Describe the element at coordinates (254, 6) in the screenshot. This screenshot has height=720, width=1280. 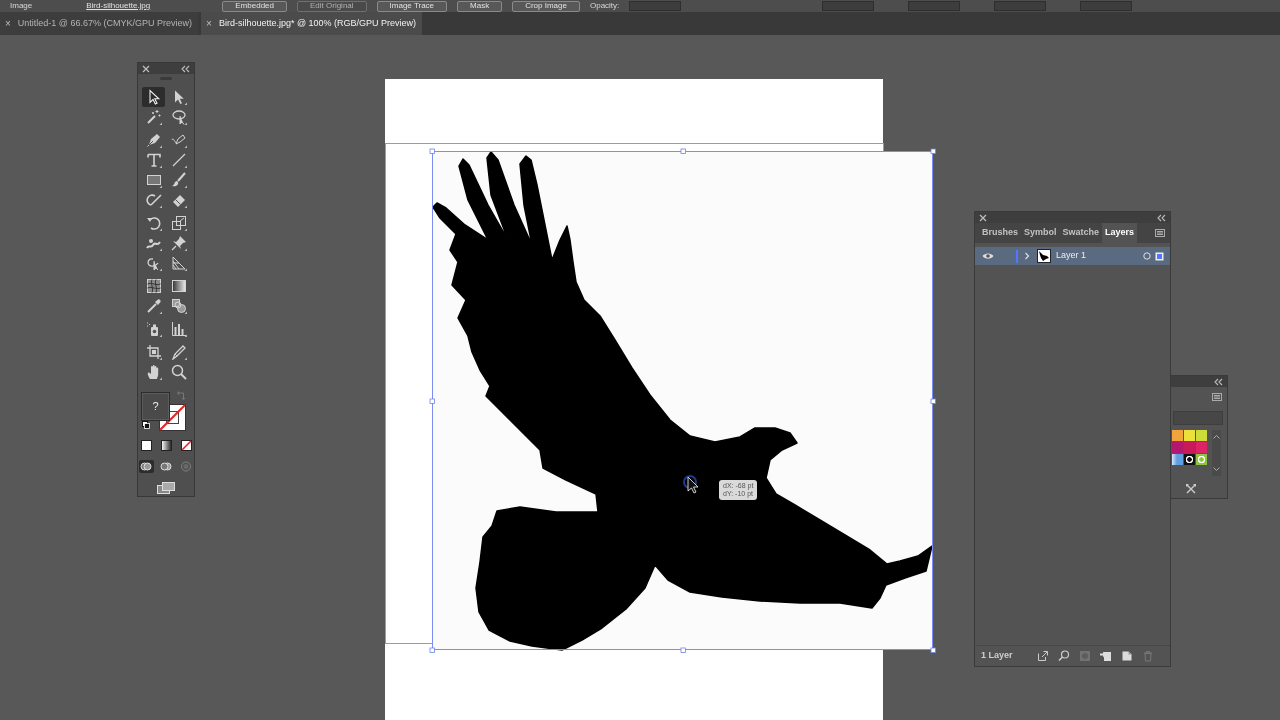
I see `control-button: Embedded` at that location.